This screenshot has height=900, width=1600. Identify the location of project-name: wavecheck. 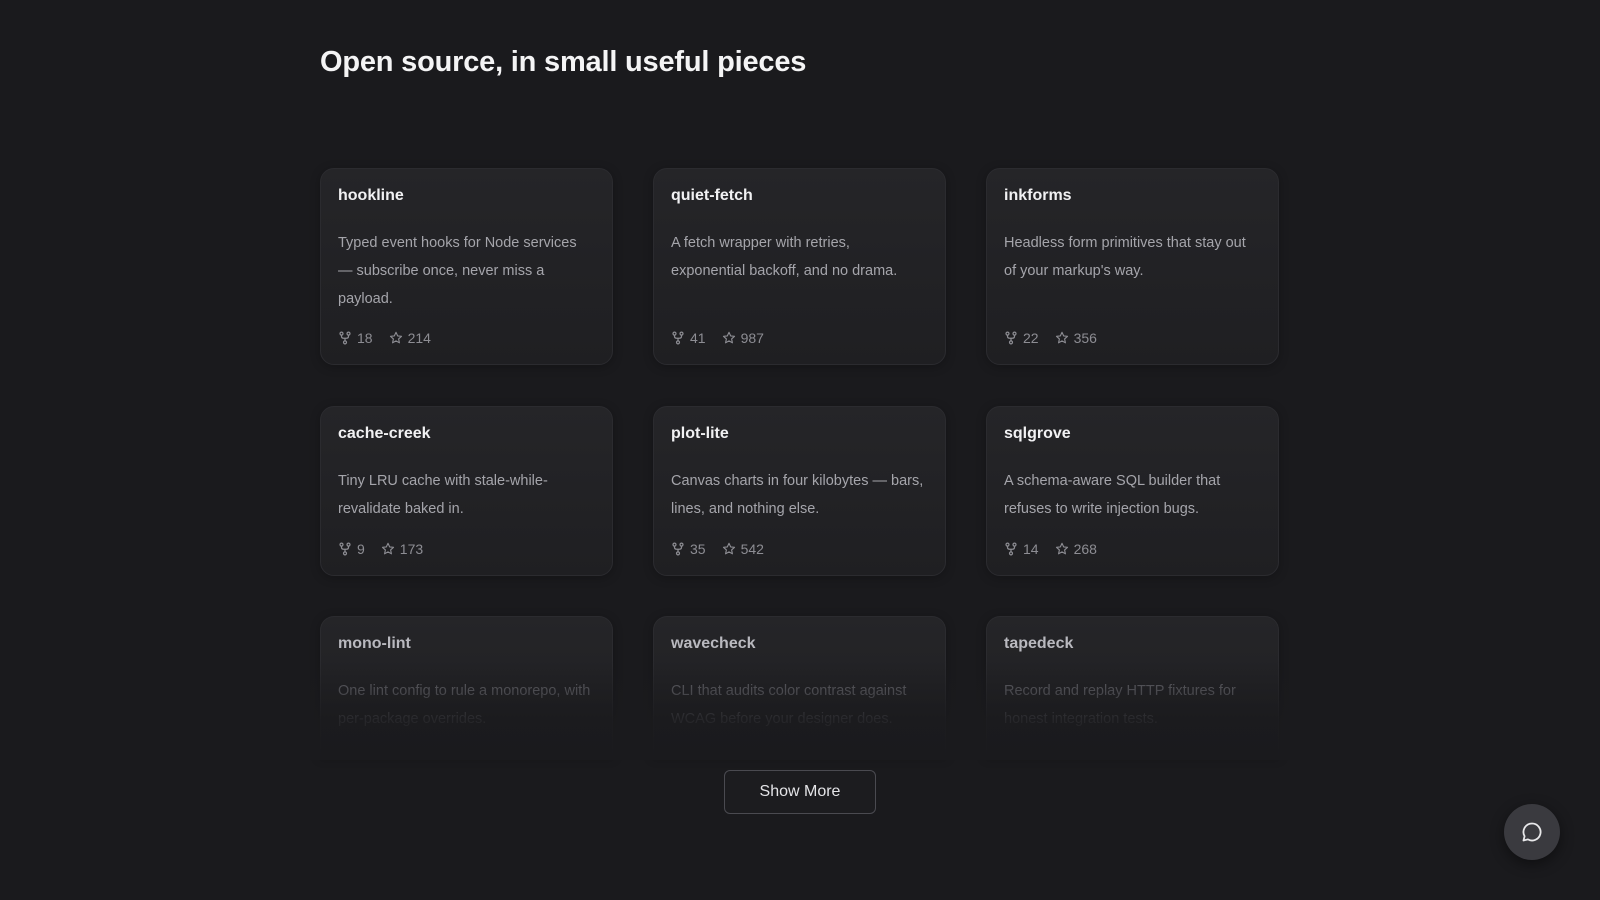
(713, 643).